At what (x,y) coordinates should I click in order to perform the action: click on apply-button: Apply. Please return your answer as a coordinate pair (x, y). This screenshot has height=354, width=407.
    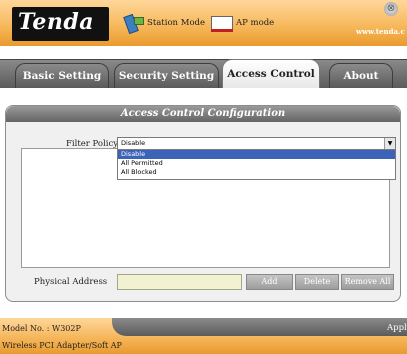
    Looking at the image, I should click on (397, 328).